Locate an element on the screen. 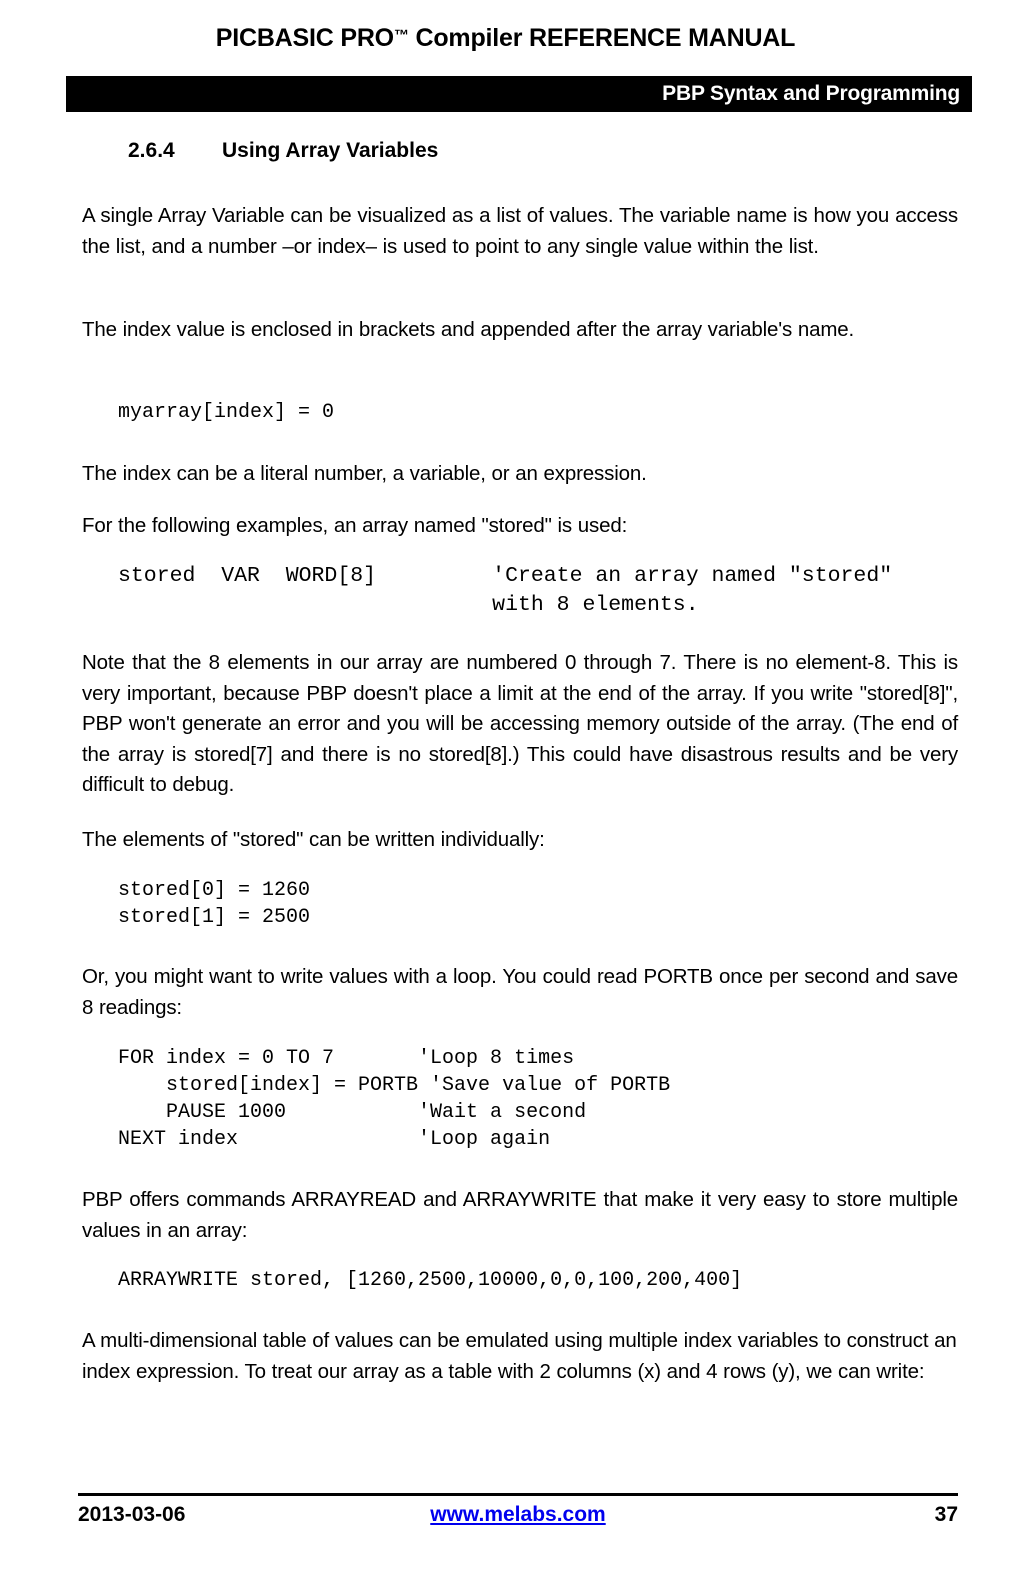  footer-divider is located at coordinates (518, 1494).